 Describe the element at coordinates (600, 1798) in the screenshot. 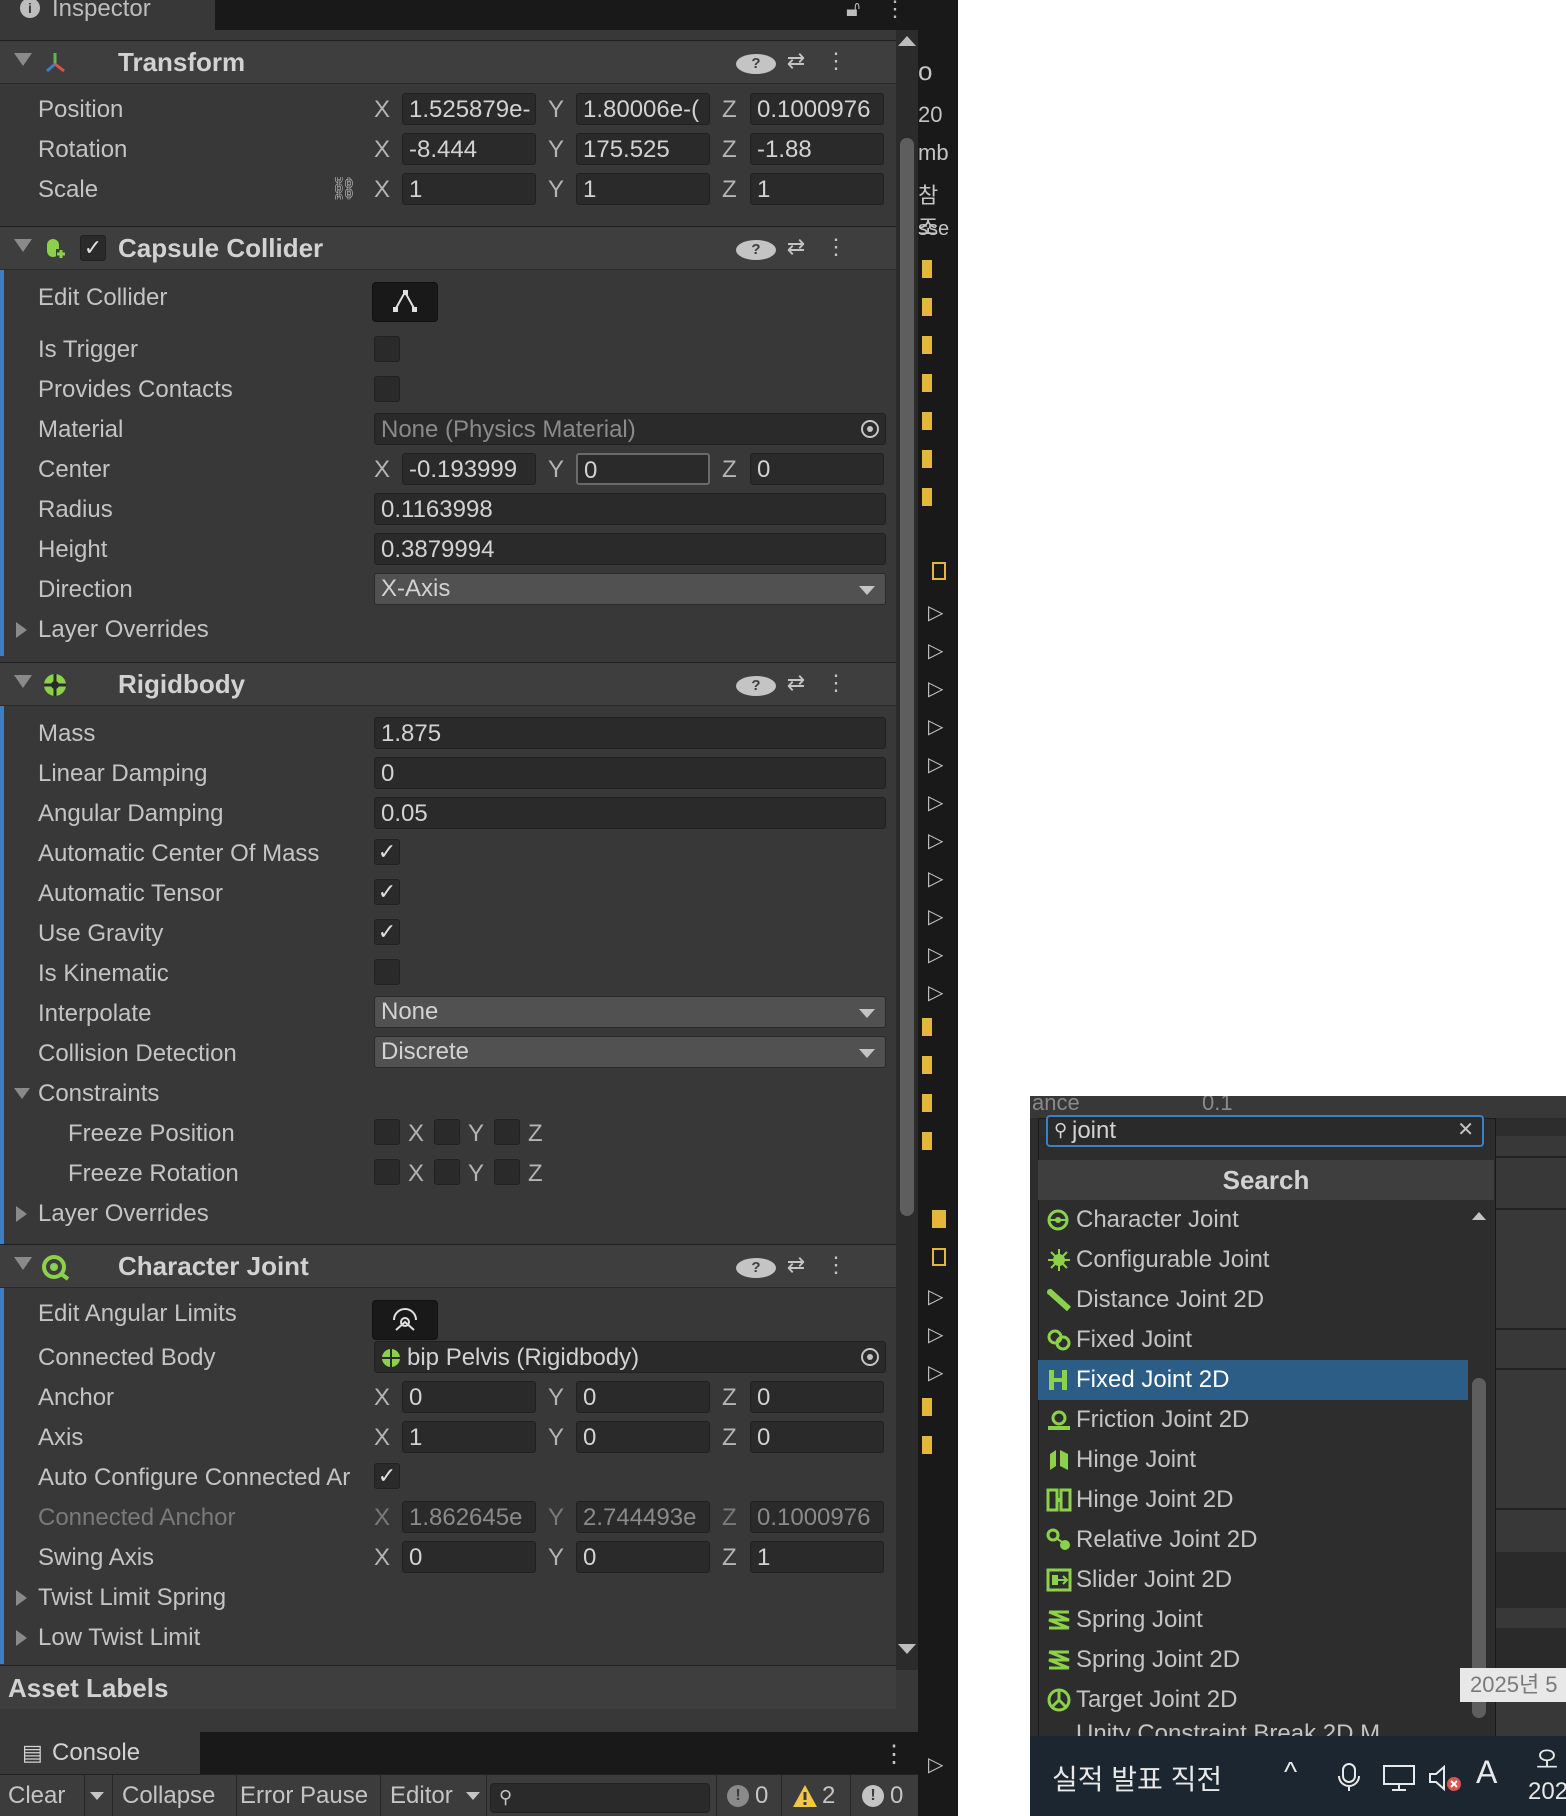

I see `console-search-input: ⚲` at that location.